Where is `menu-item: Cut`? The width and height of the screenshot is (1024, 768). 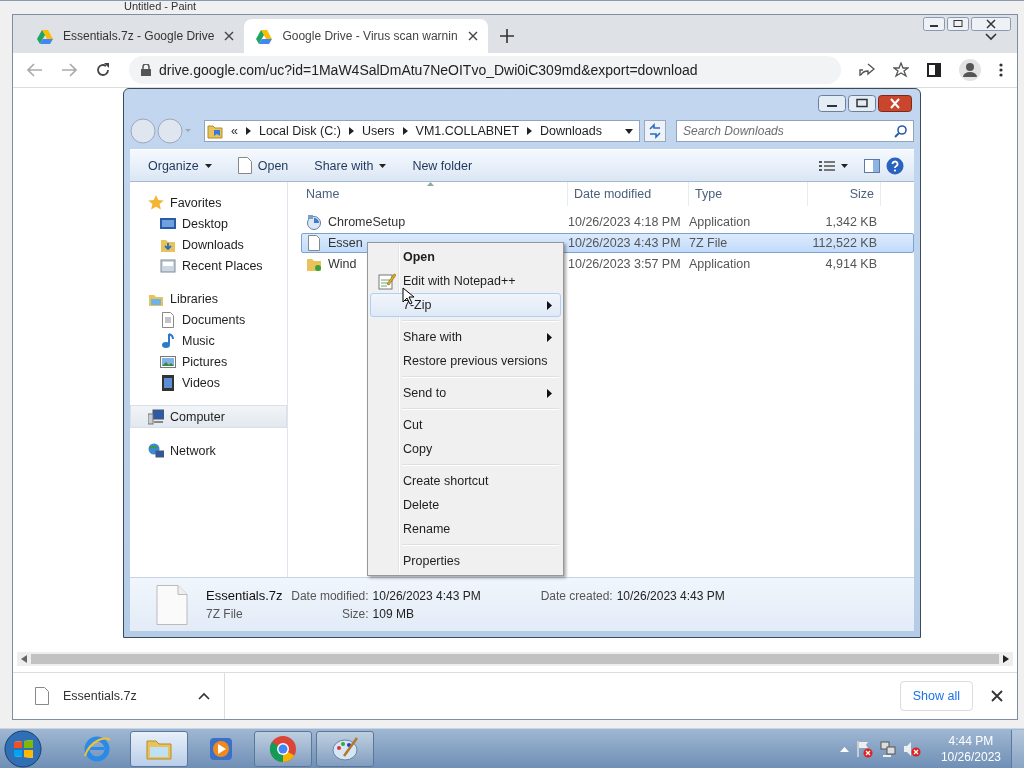 menu-item: Cut is located at coordinates (465, 425).